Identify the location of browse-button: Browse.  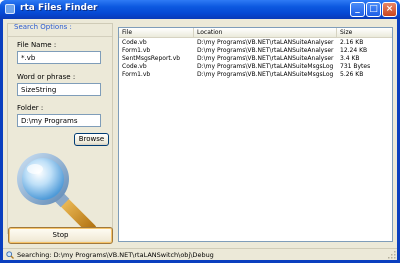
(91, 139).